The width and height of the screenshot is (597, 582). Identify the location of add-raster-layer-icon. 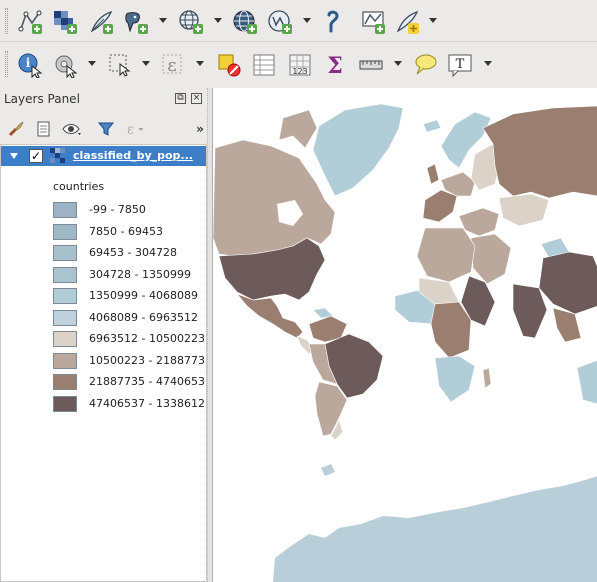
(65, 22).